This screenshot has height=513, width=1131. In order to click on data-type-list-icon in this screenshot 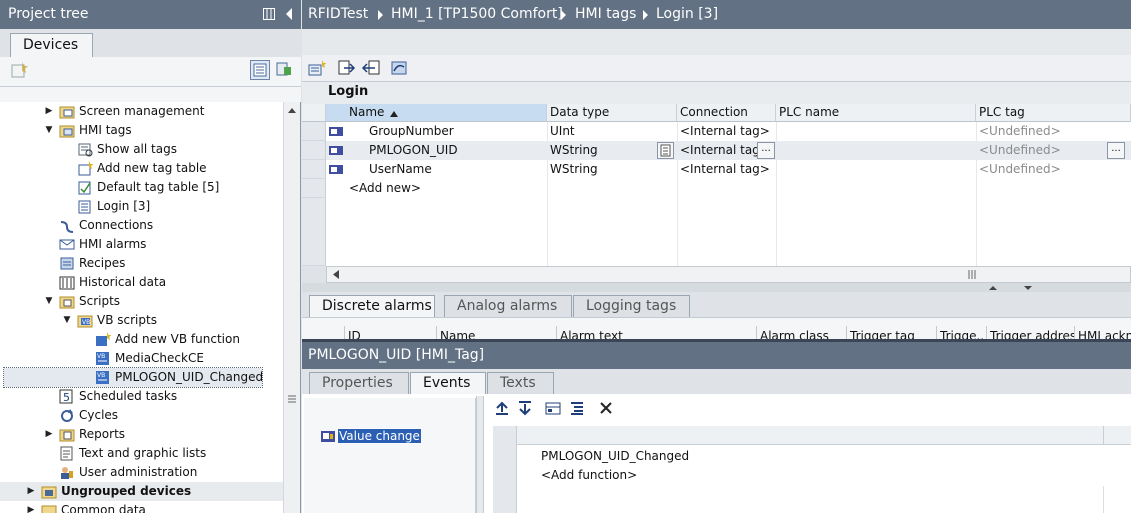, I will do `click(665, 150)`.